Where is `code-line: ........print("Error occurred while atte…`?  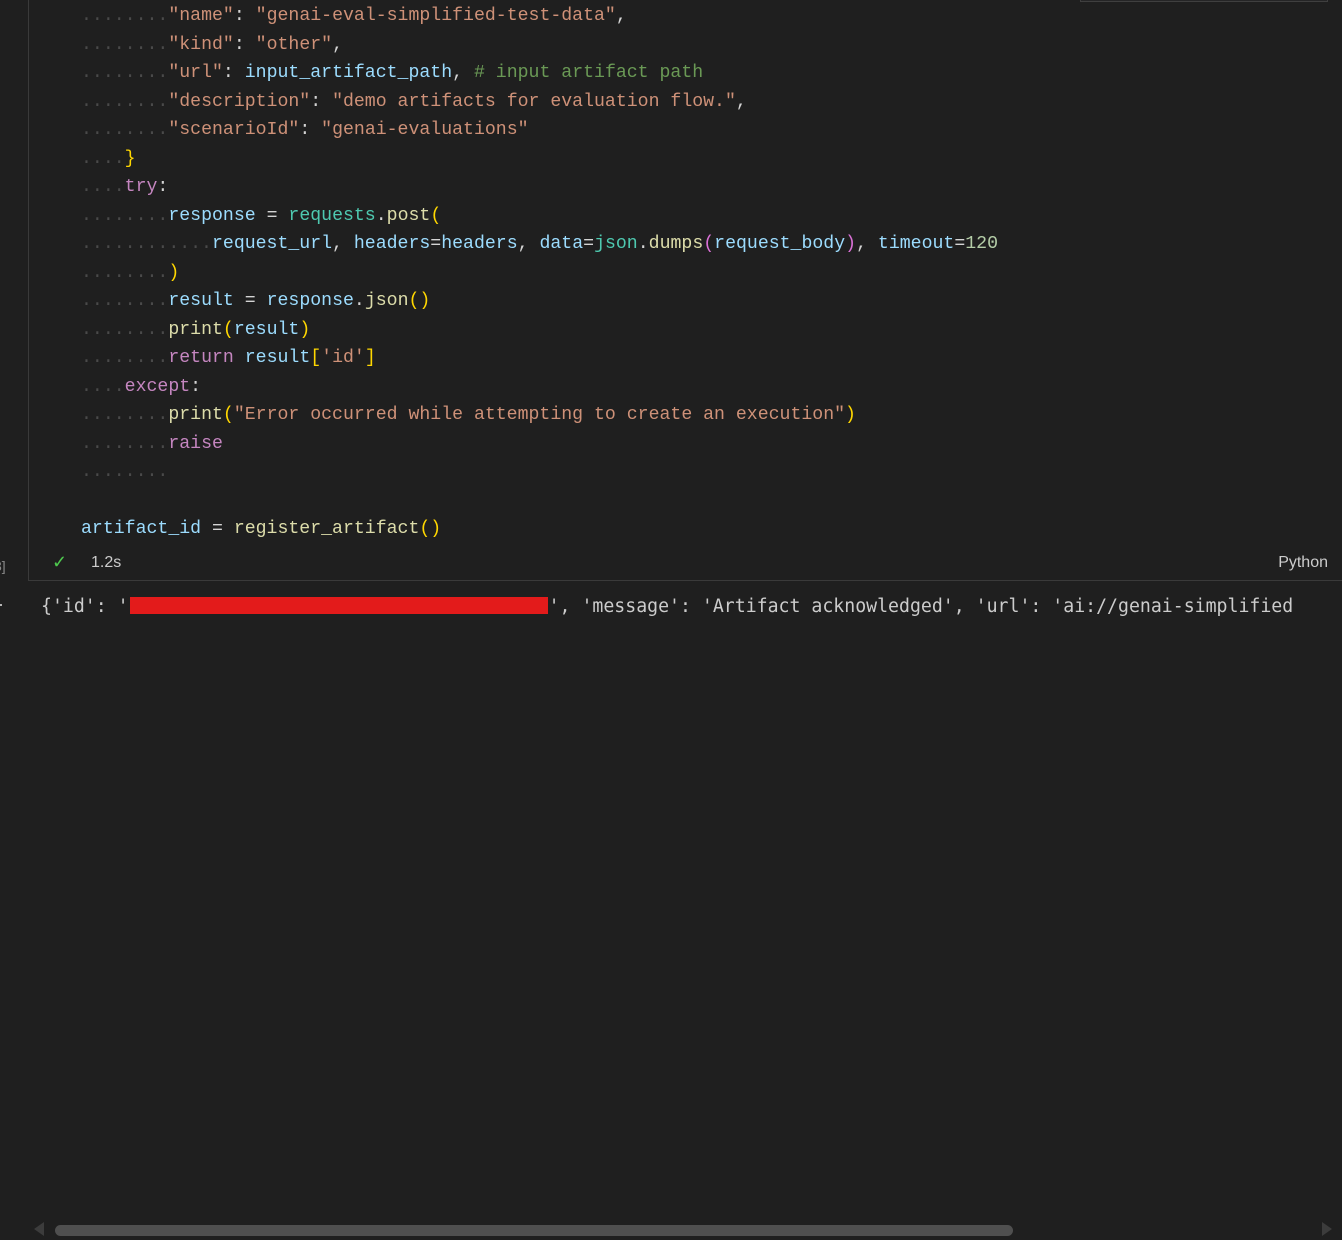
code-line: ........print("Error occurred while atte… is located at coordinates (539, 415).